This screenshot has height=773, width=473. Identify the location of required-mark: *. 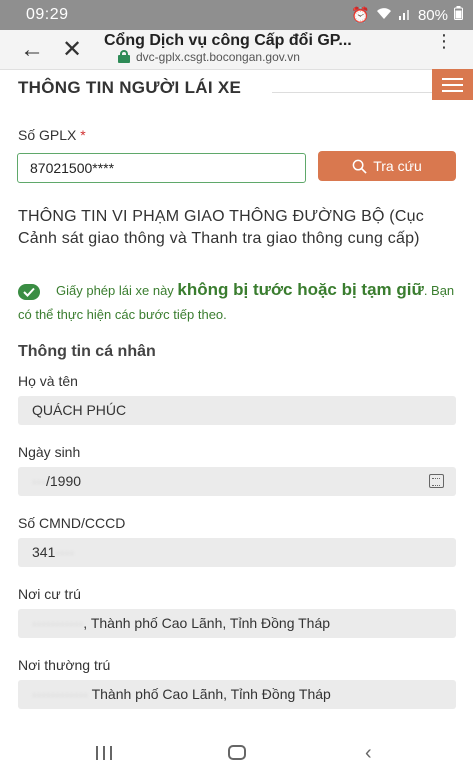
(83, 135).